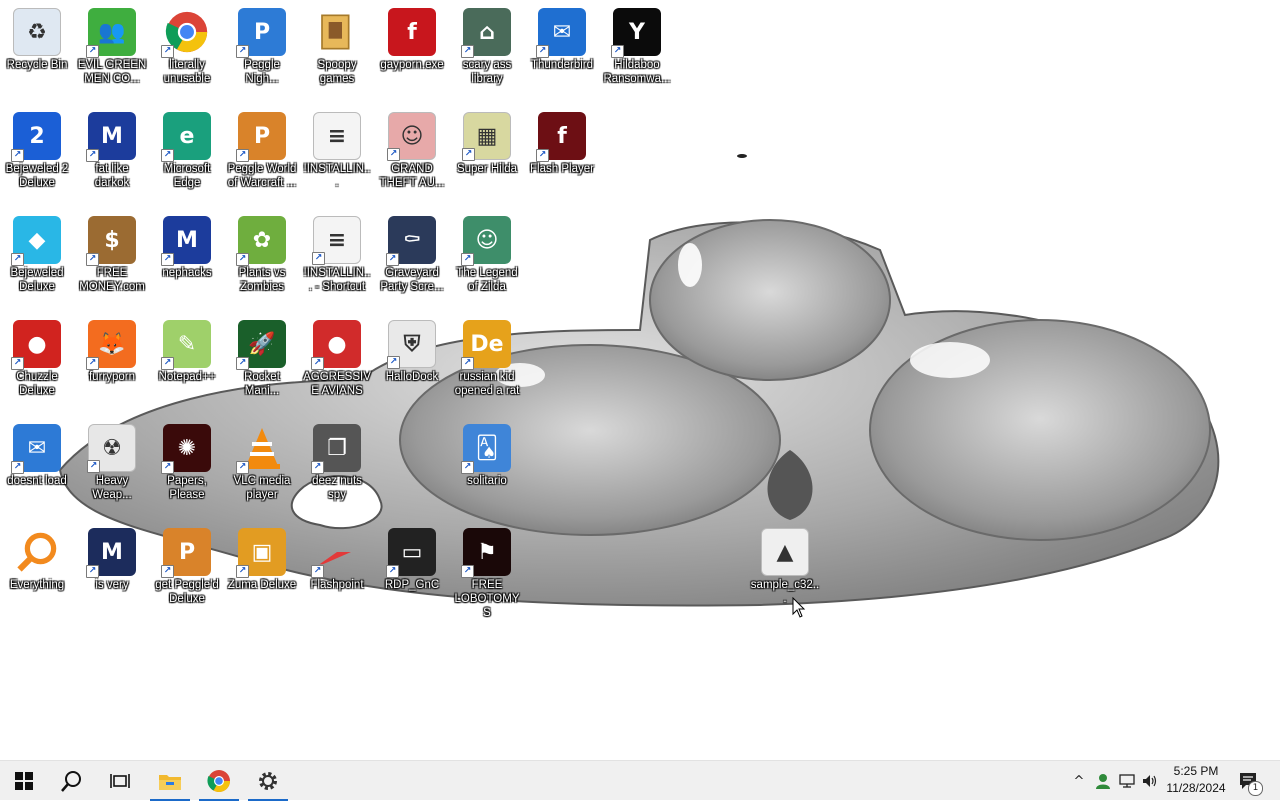 This screenshot has height=801, width=1280. What do you see at coordinates (336, 240) in the screenshot?
I see `text-file-icon: ≡ ↗` at bounding box center [336, 240].